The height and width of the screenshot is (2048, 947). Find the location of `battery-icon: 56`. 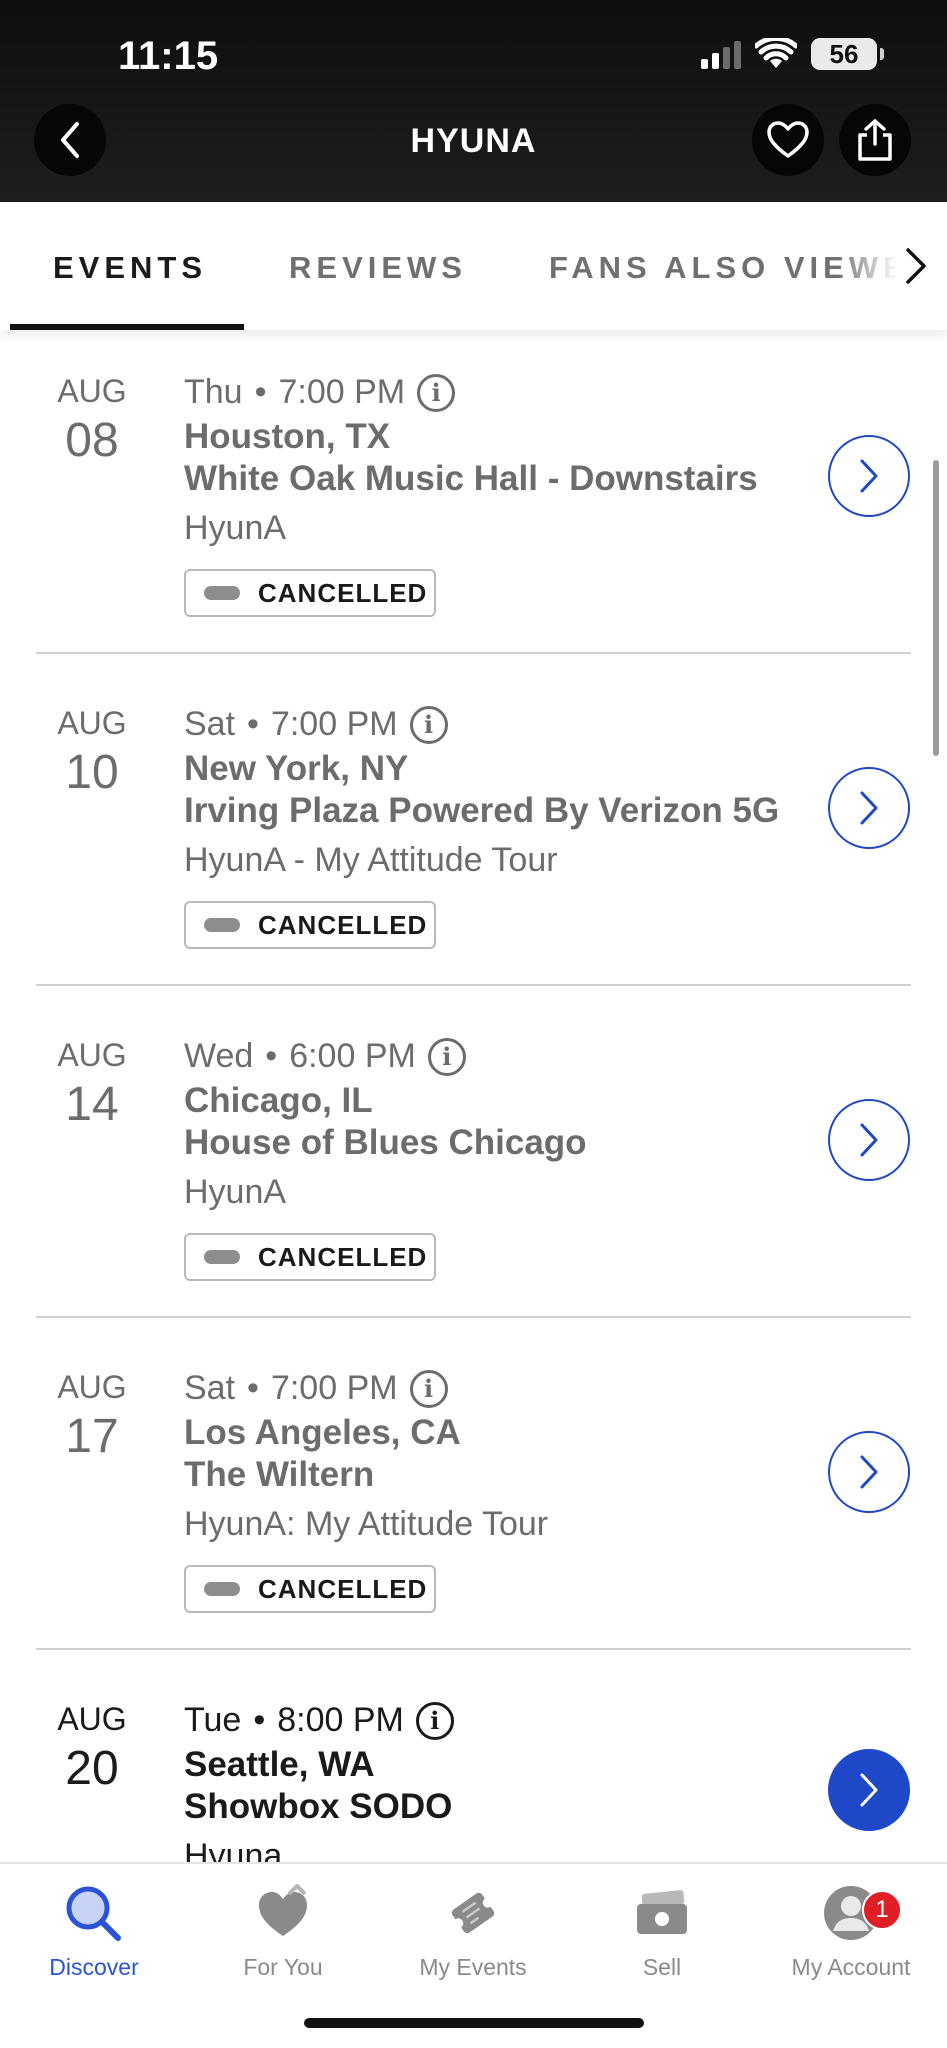

battery-icon: 56 is located at coordinates (847, 54).